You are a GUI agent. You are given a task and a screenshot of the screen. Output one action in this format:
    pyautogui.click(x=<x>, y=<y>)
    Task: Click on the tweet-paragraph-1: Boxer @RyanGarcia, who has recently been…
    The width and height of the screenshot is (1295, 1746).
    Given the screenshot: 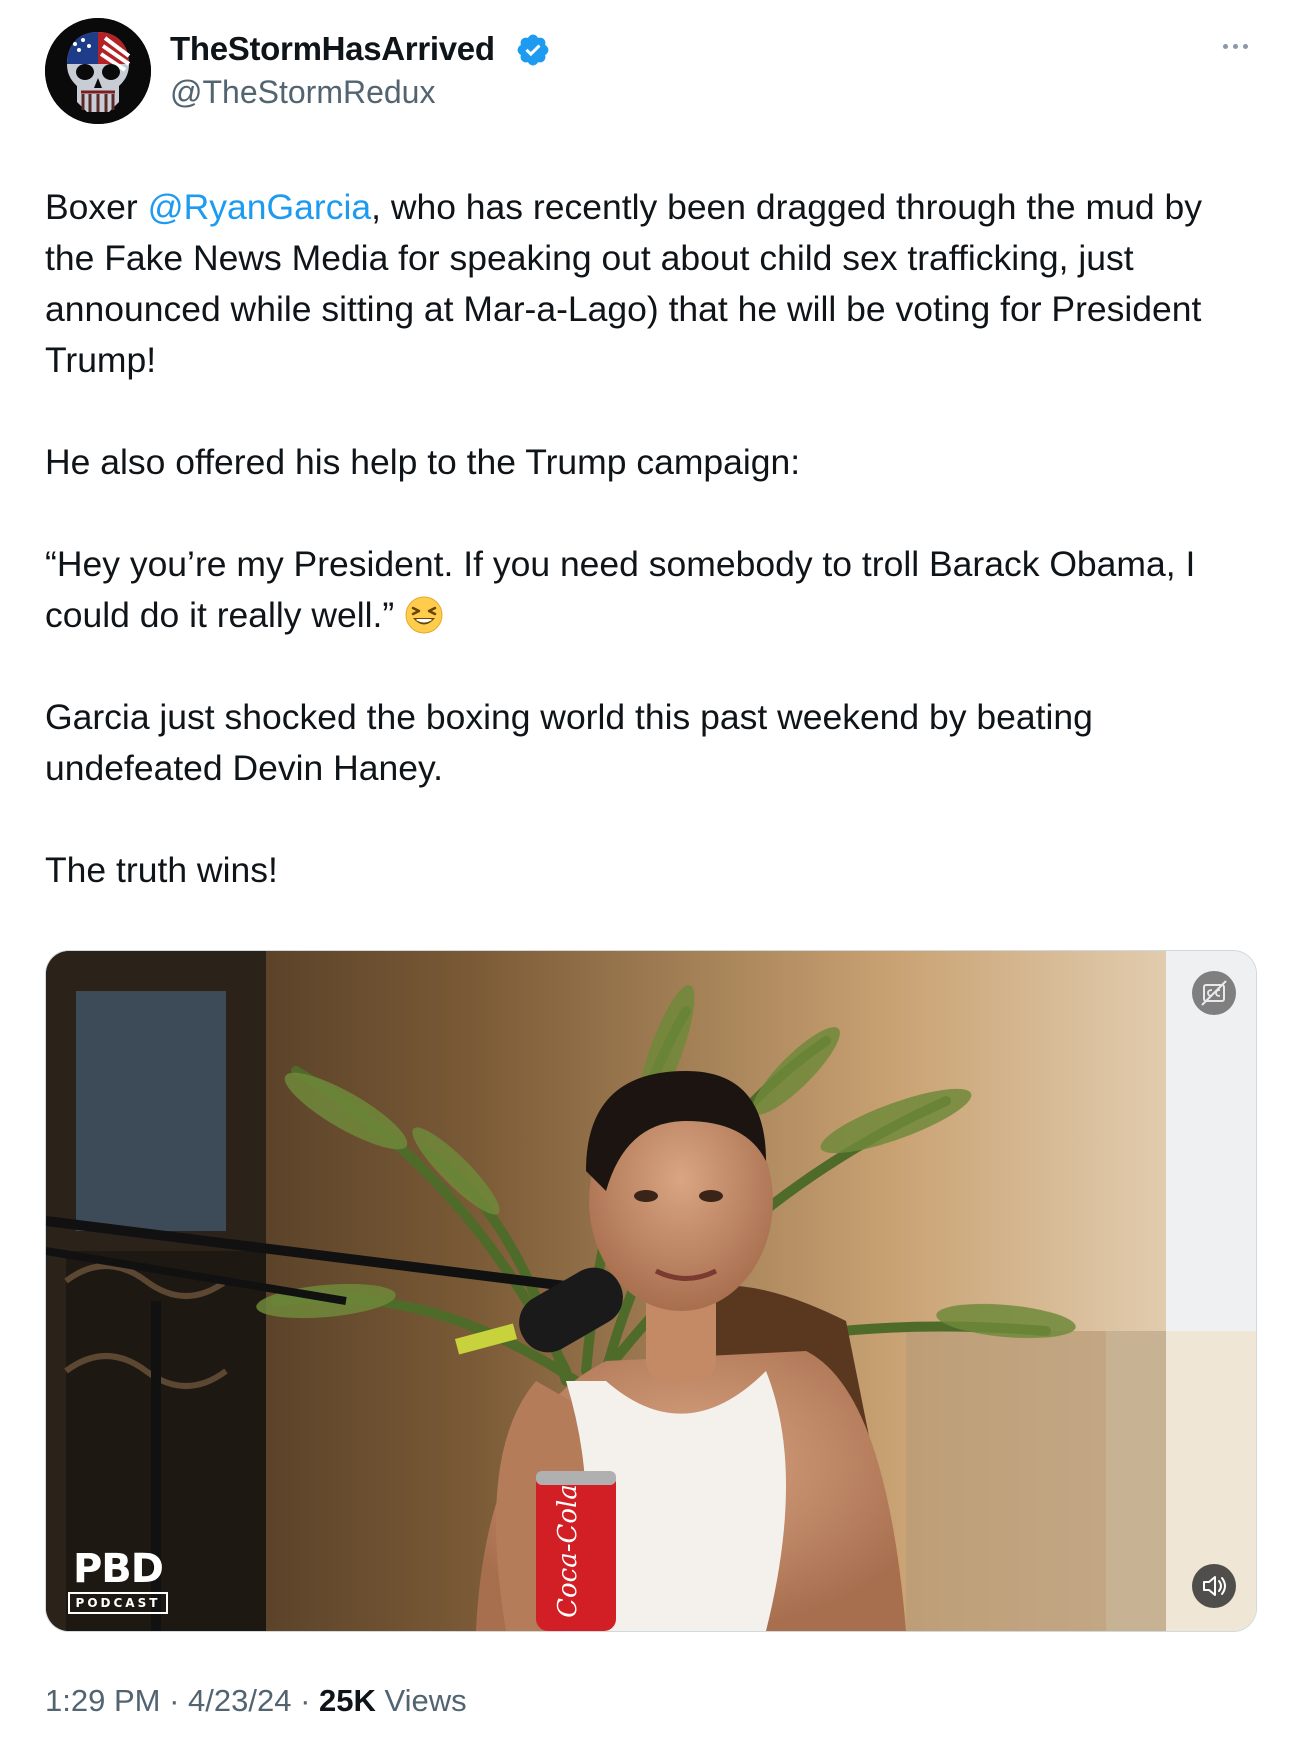 What is the action you would take?
    pyautogui.click(x=652, y=284)
    